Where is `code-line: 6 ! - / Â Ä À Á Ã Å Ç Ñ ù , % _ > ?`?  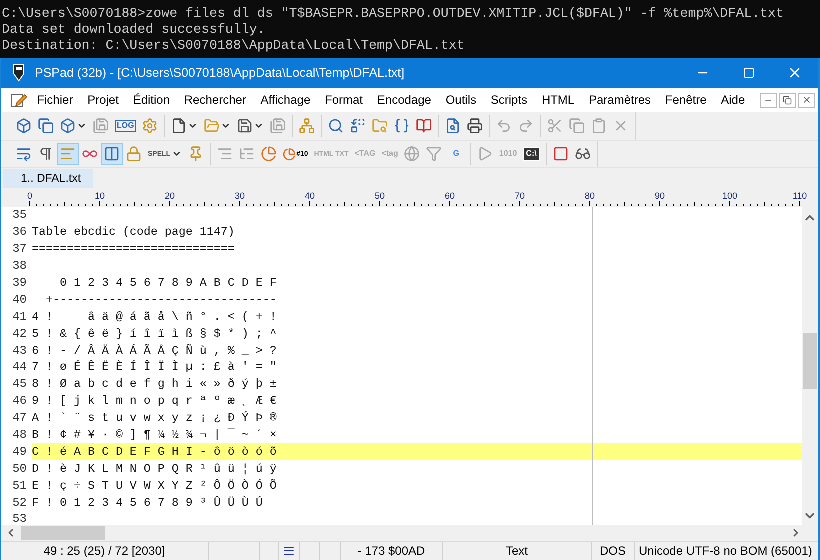
code-line: 6 ! - / Â Ä À Á Ã Å Ç Ñ ù , % _ > ? is located at coordinates (155, 351).